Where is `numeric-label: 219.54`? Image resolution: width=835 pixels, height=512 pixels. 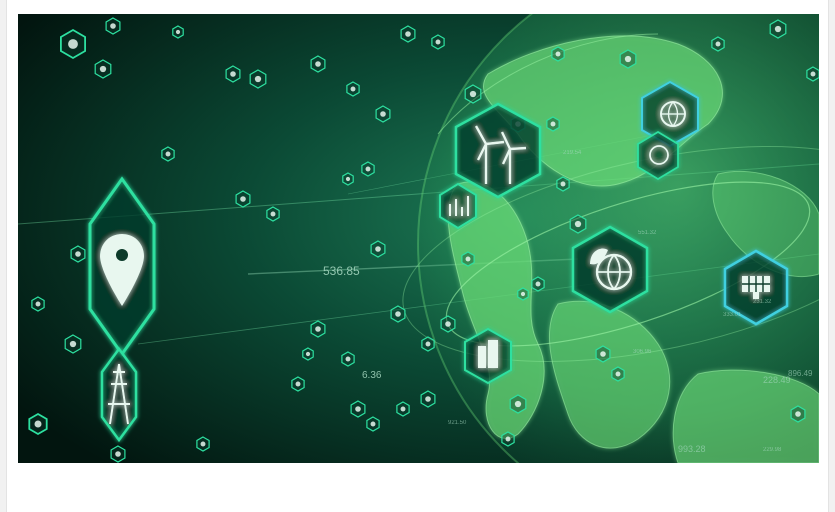 numeric-label: 219.54 is located at coordinates (572, 153).